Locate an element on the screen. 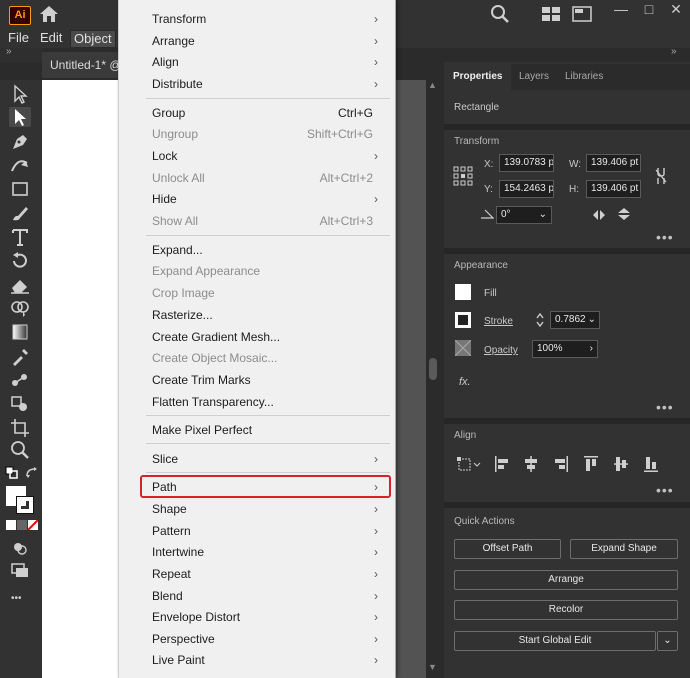 The width and height of the screenshot is (690, 678). gradient-tool-icon is located at coordinates (20, 332).